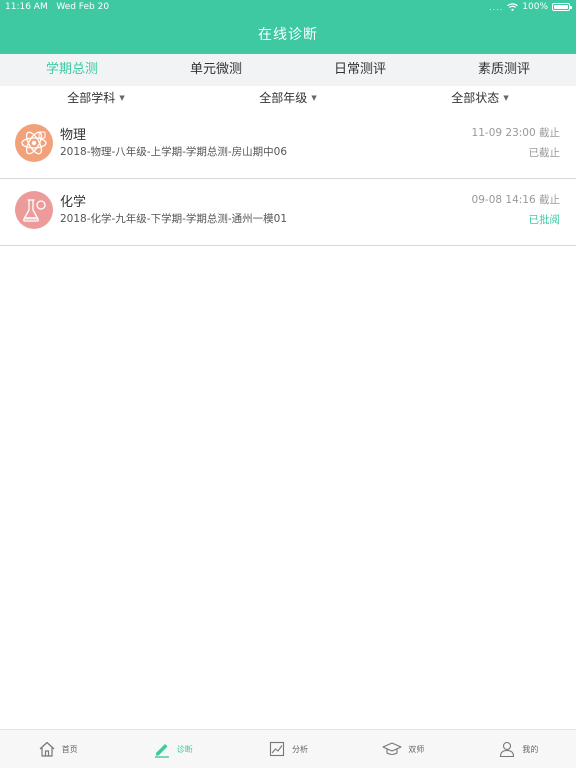  What do you see at coordinates (535, 7) in the screenshot?
I see `battery-percent: 100%` at bounding box center [535, 7].